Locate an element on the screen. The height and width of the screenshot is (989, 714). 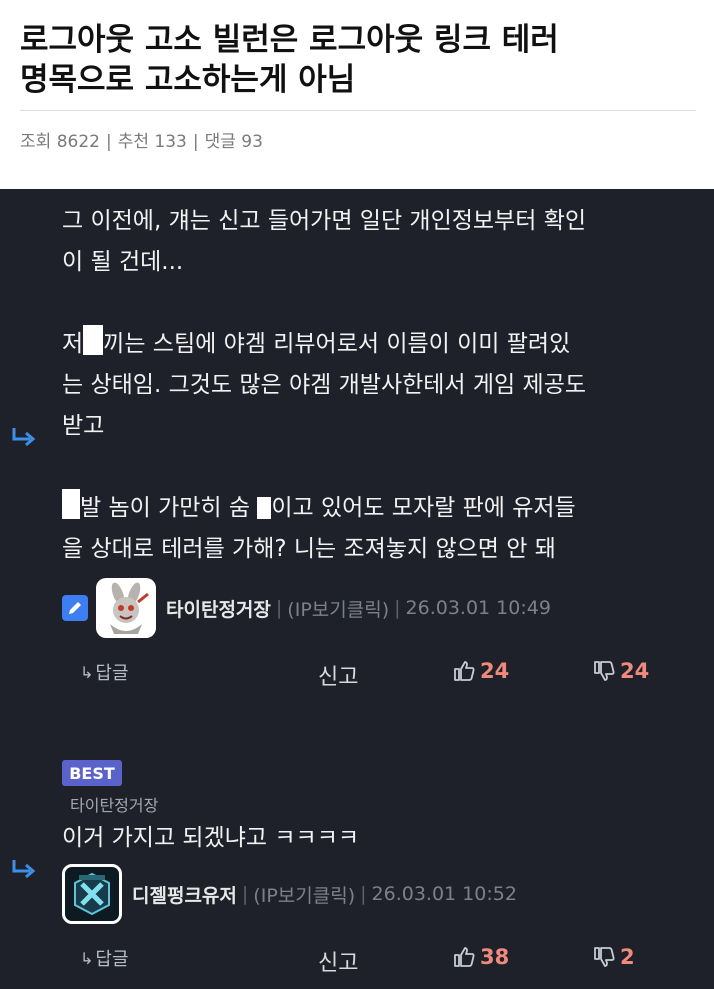
upvote-button: 24 is located at coordinates (480, 671).